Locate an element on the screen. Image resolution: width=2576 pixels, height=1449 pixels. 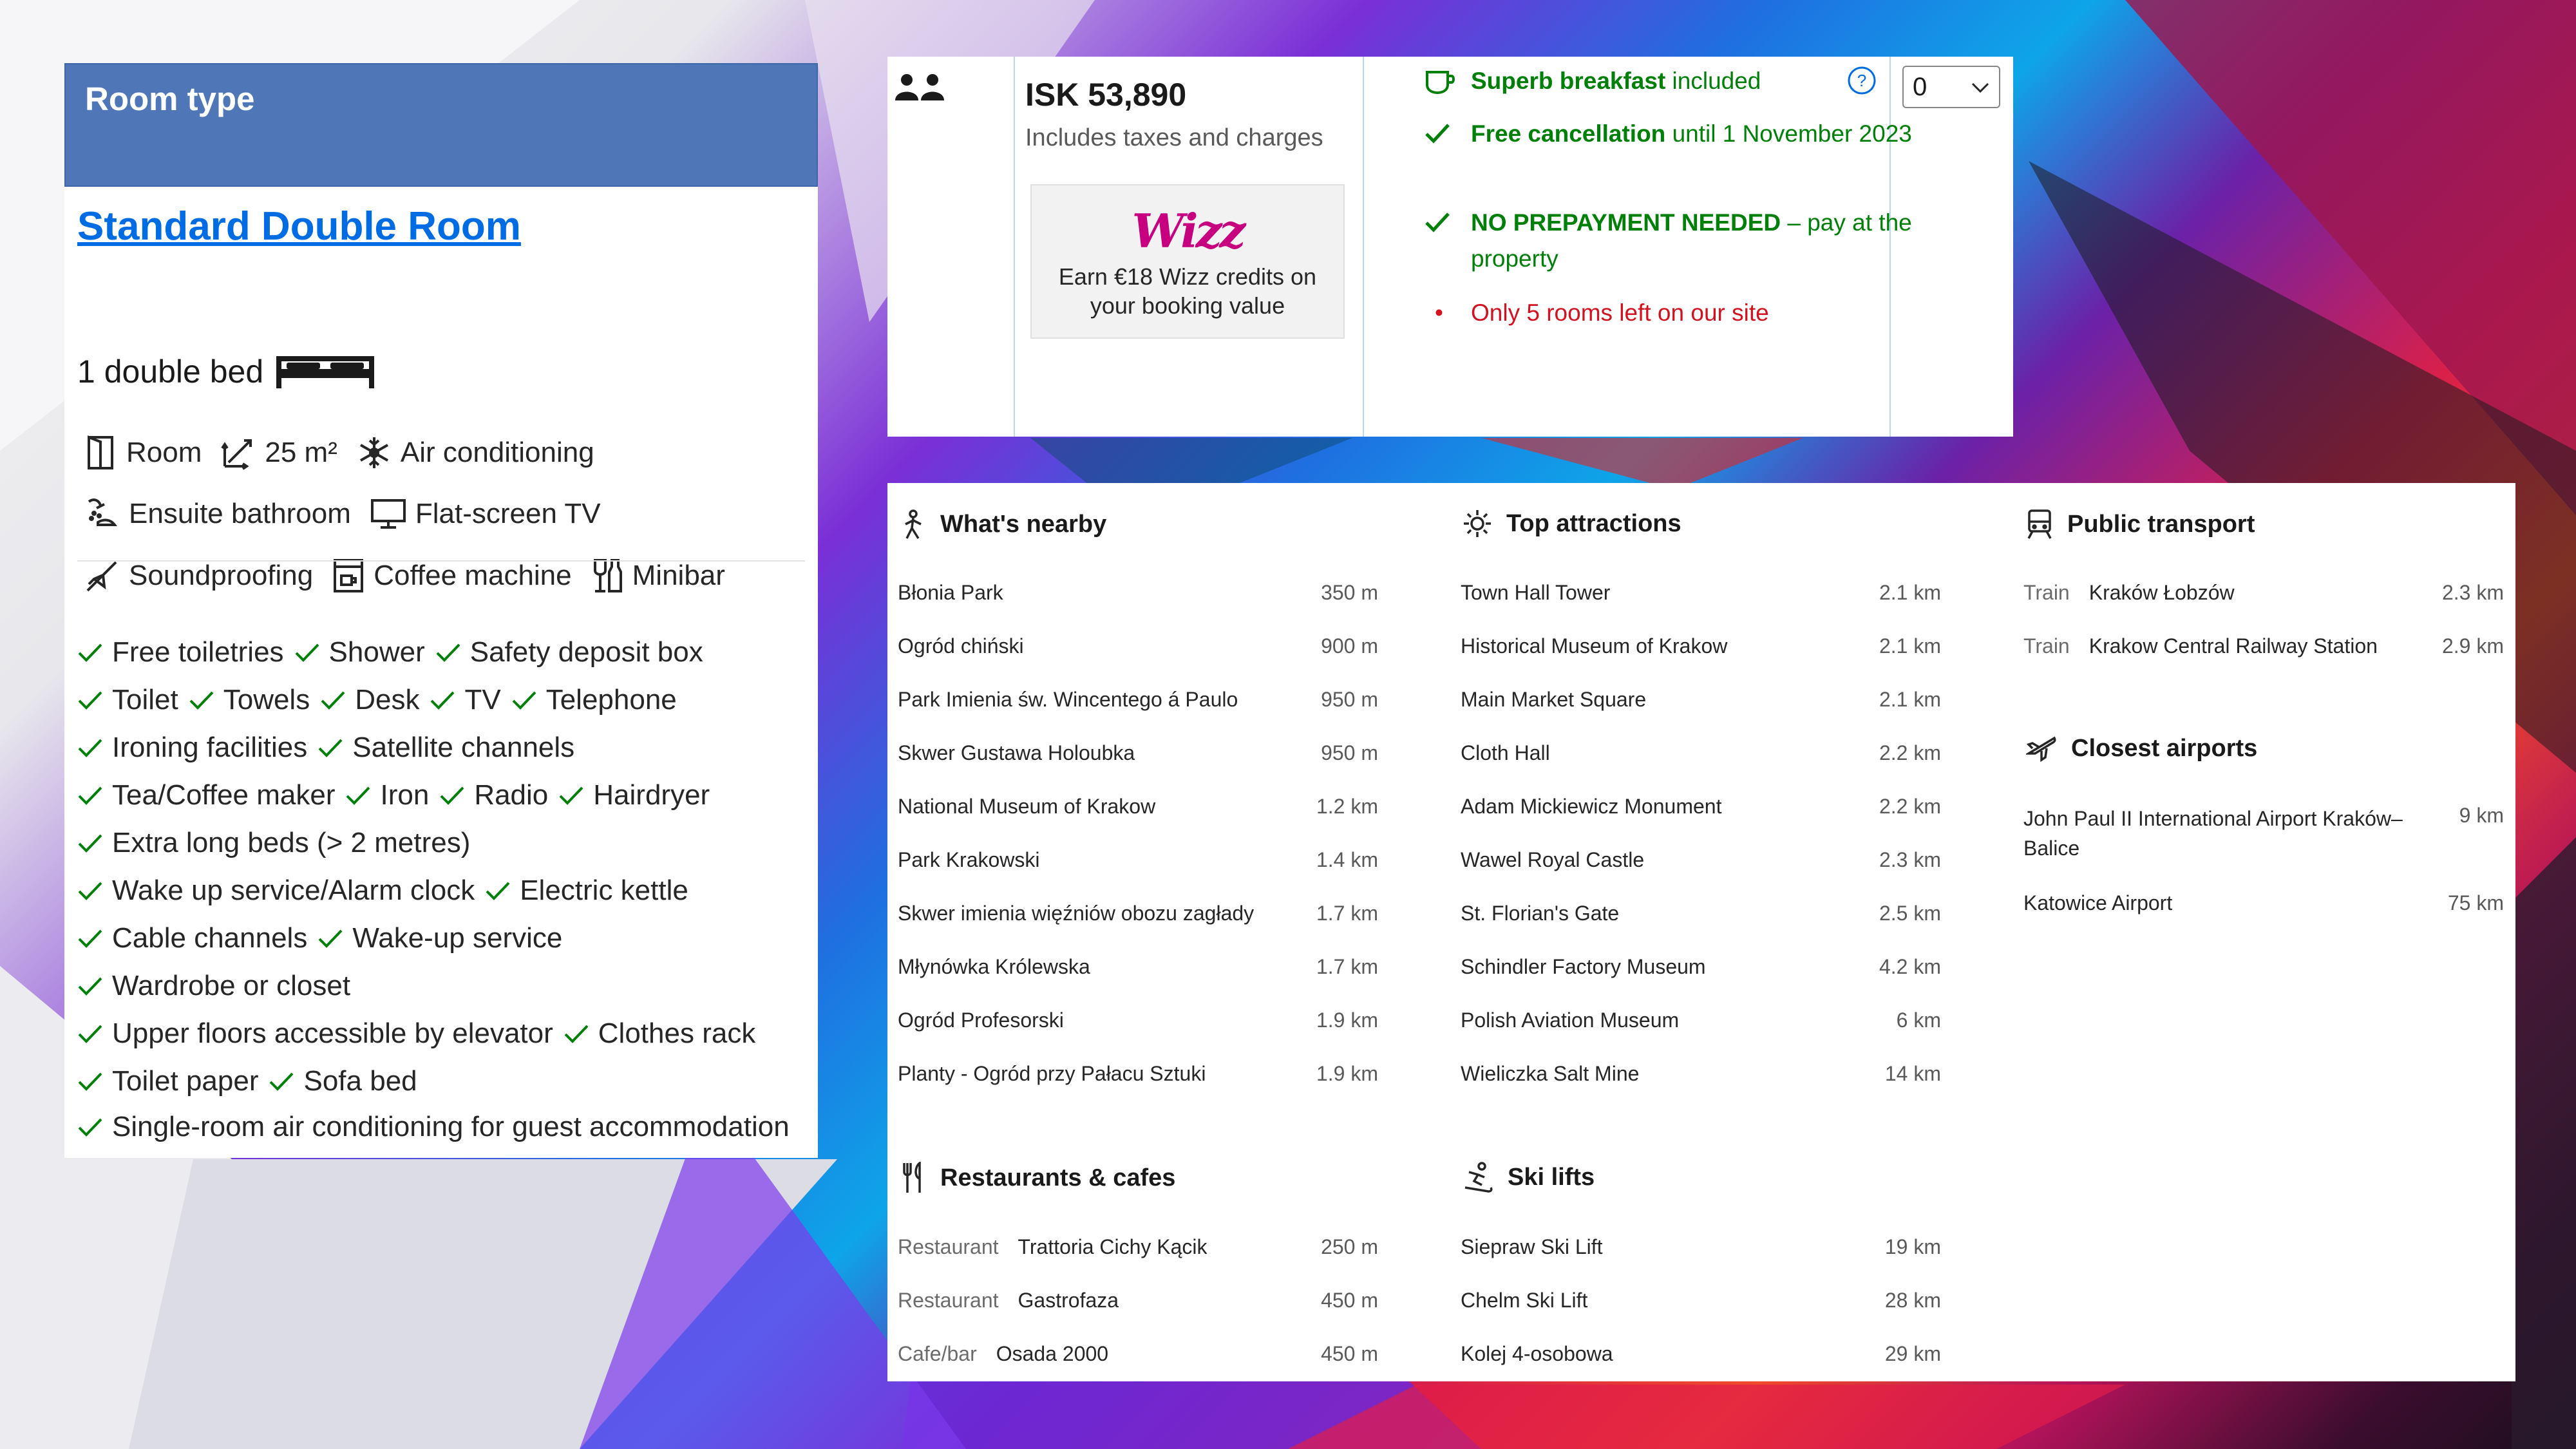
attractions-item: Historical Museum of Krakow 2.1 km is located at coordinates (1701, 646).